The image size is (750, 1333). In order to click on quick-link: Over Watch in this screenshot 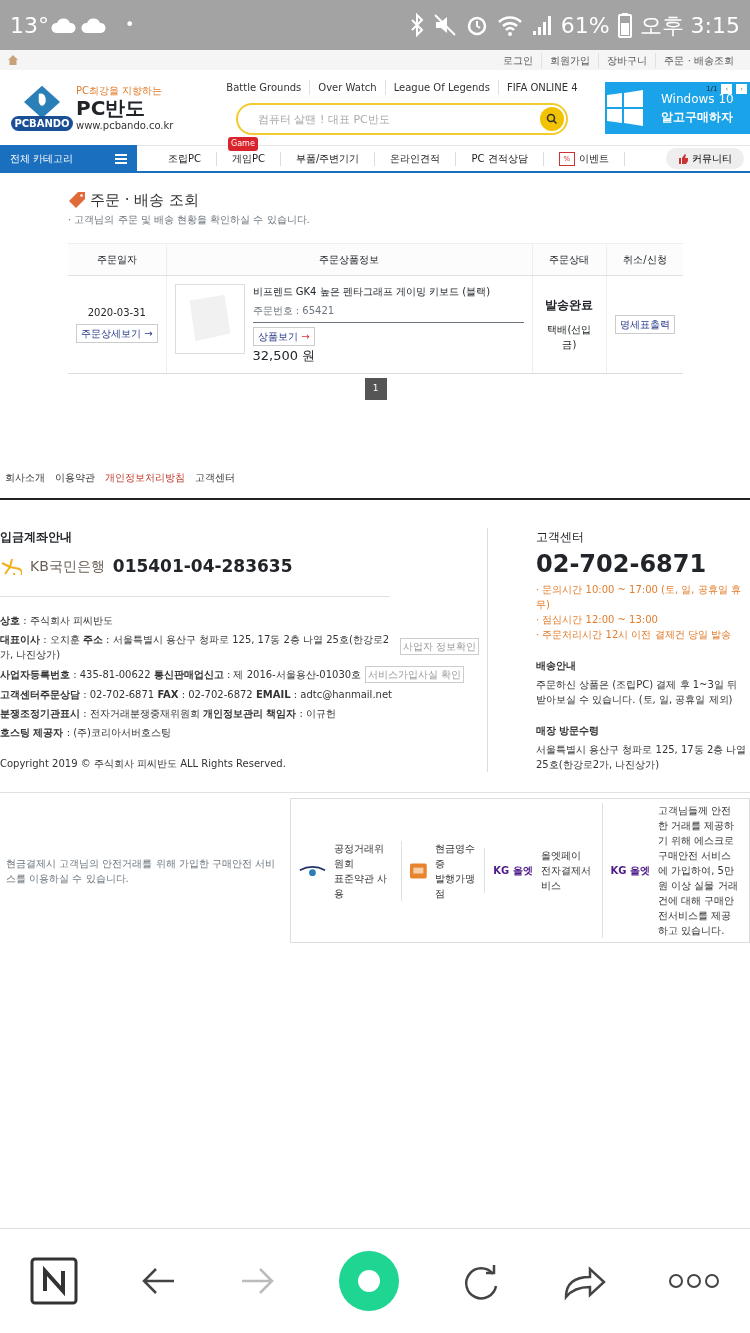, I will do `click(347, 87)`.